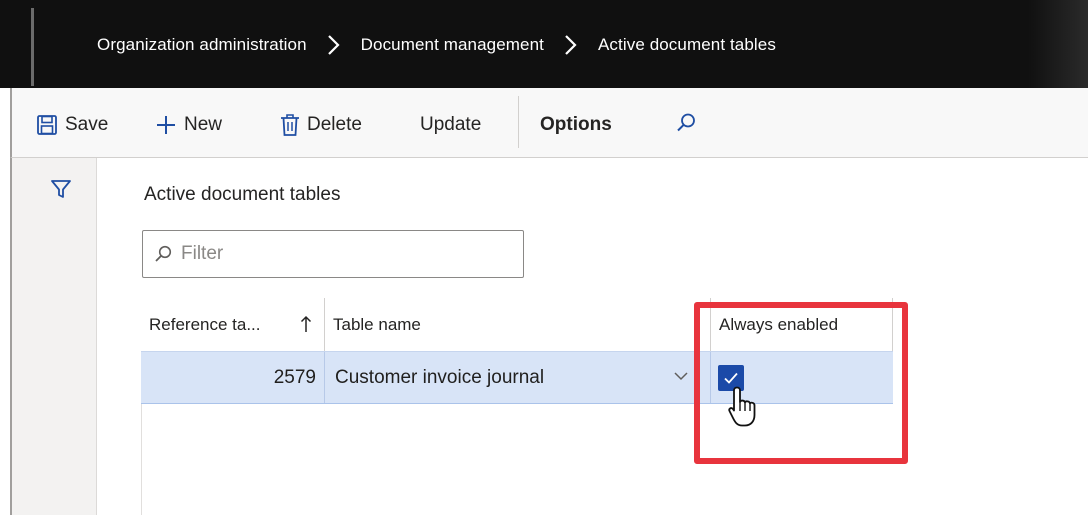 The image size is (1088, 515). I want to click on save-label: Save, so click(87, 124).